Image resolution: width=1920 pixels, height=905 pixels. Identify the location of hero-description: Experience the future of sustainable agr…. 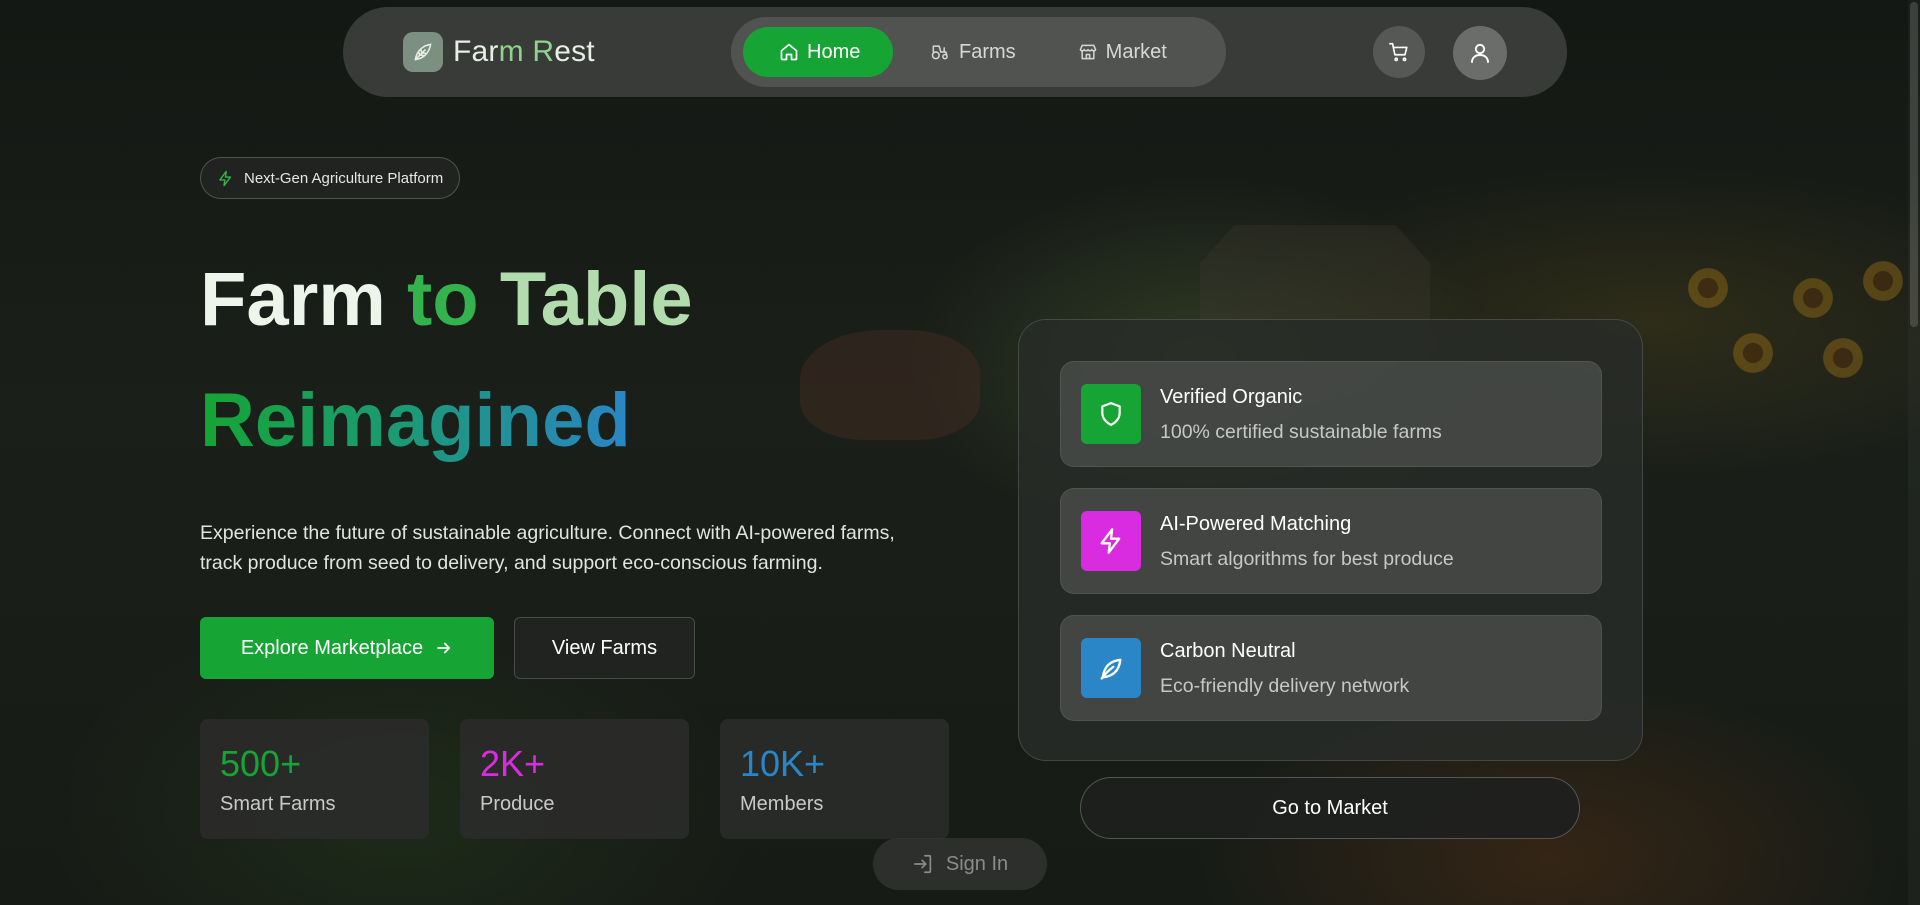
(547, 548).